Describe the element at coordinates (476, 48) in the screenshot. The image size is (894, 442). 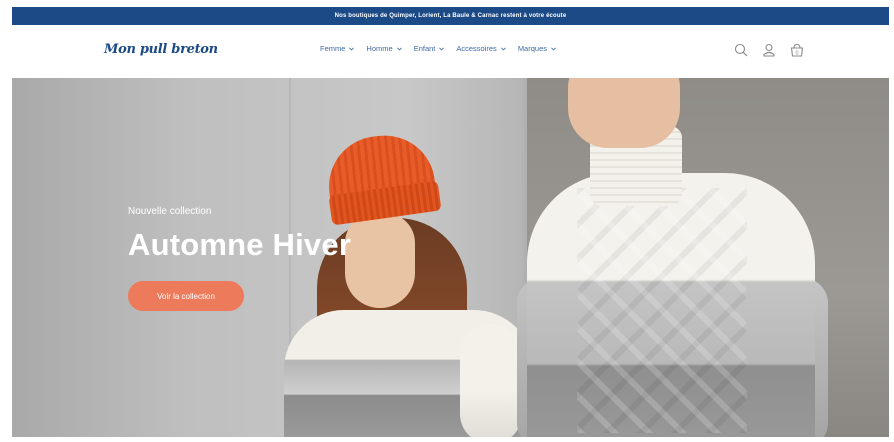
I see `nav-item-label: Accessoires` at that location.